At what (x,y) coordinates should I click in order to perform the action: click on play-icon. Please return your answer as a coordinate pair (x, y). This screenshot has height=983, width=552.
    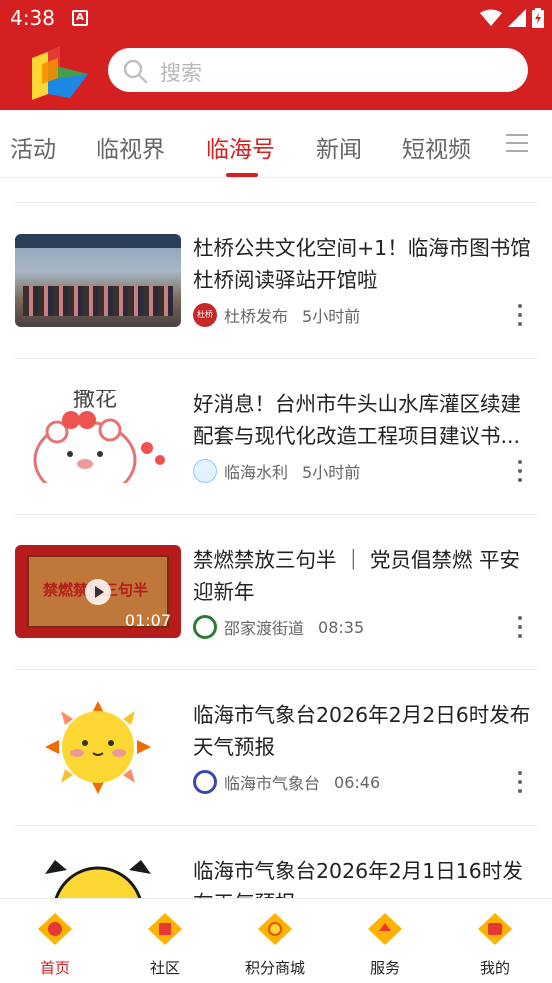
    Looking at the image, I should click on (98, 592).